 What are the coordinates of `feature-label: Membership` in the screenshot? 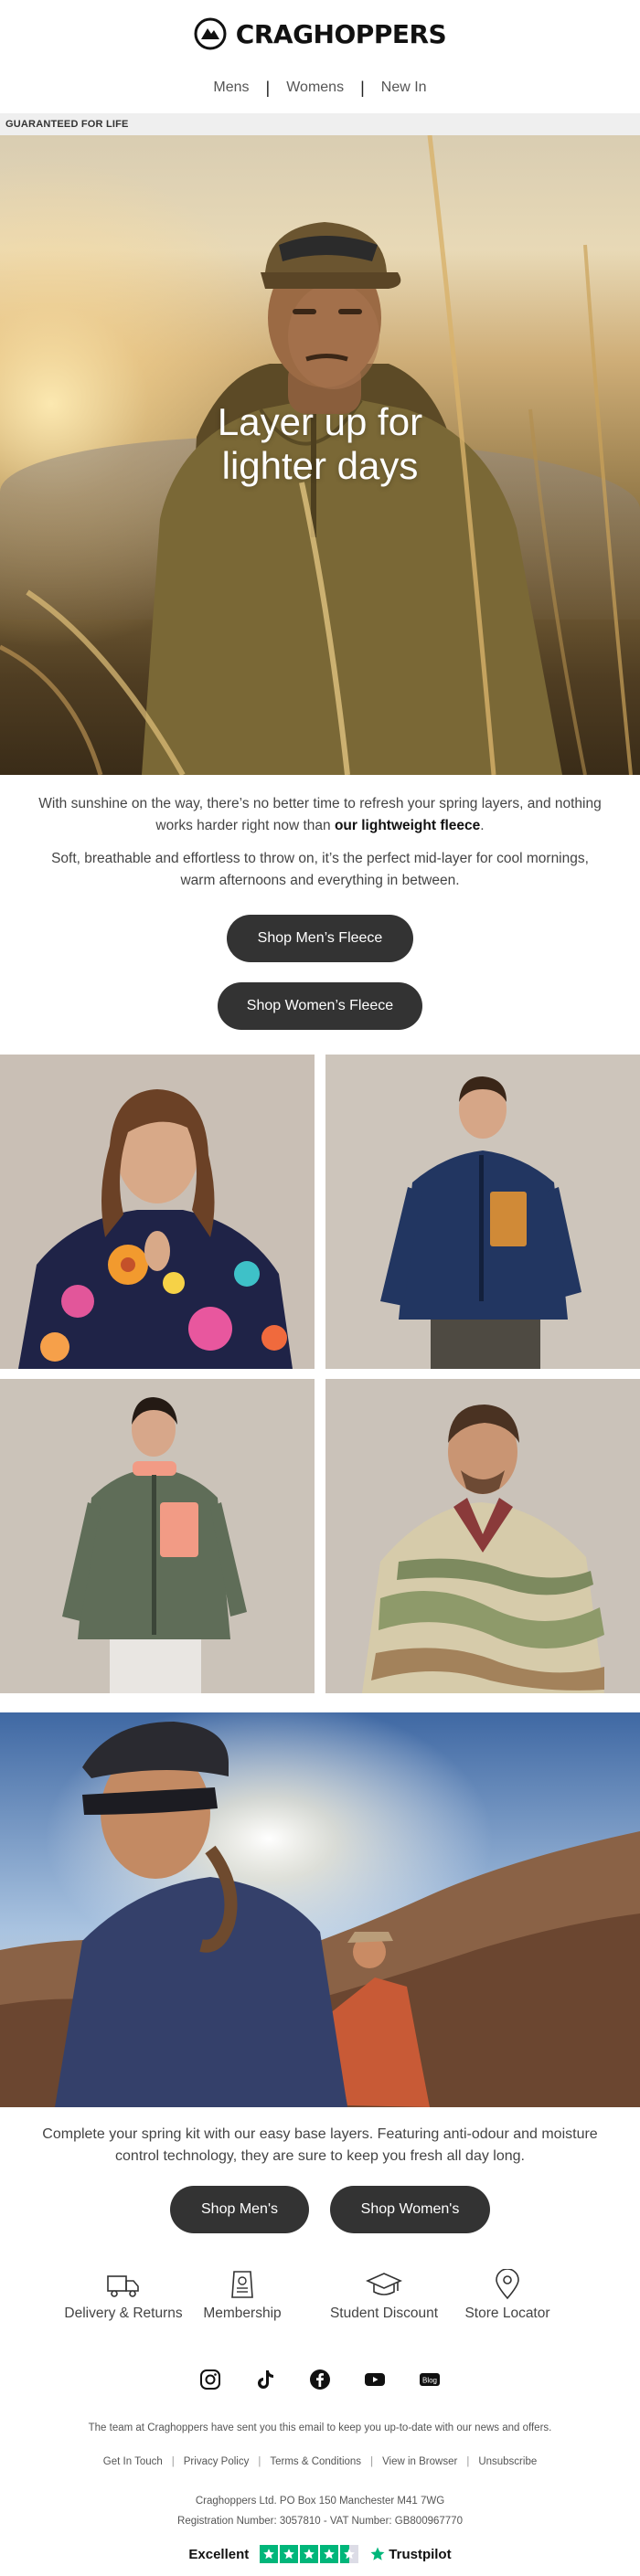 It's located at (242, 2313).